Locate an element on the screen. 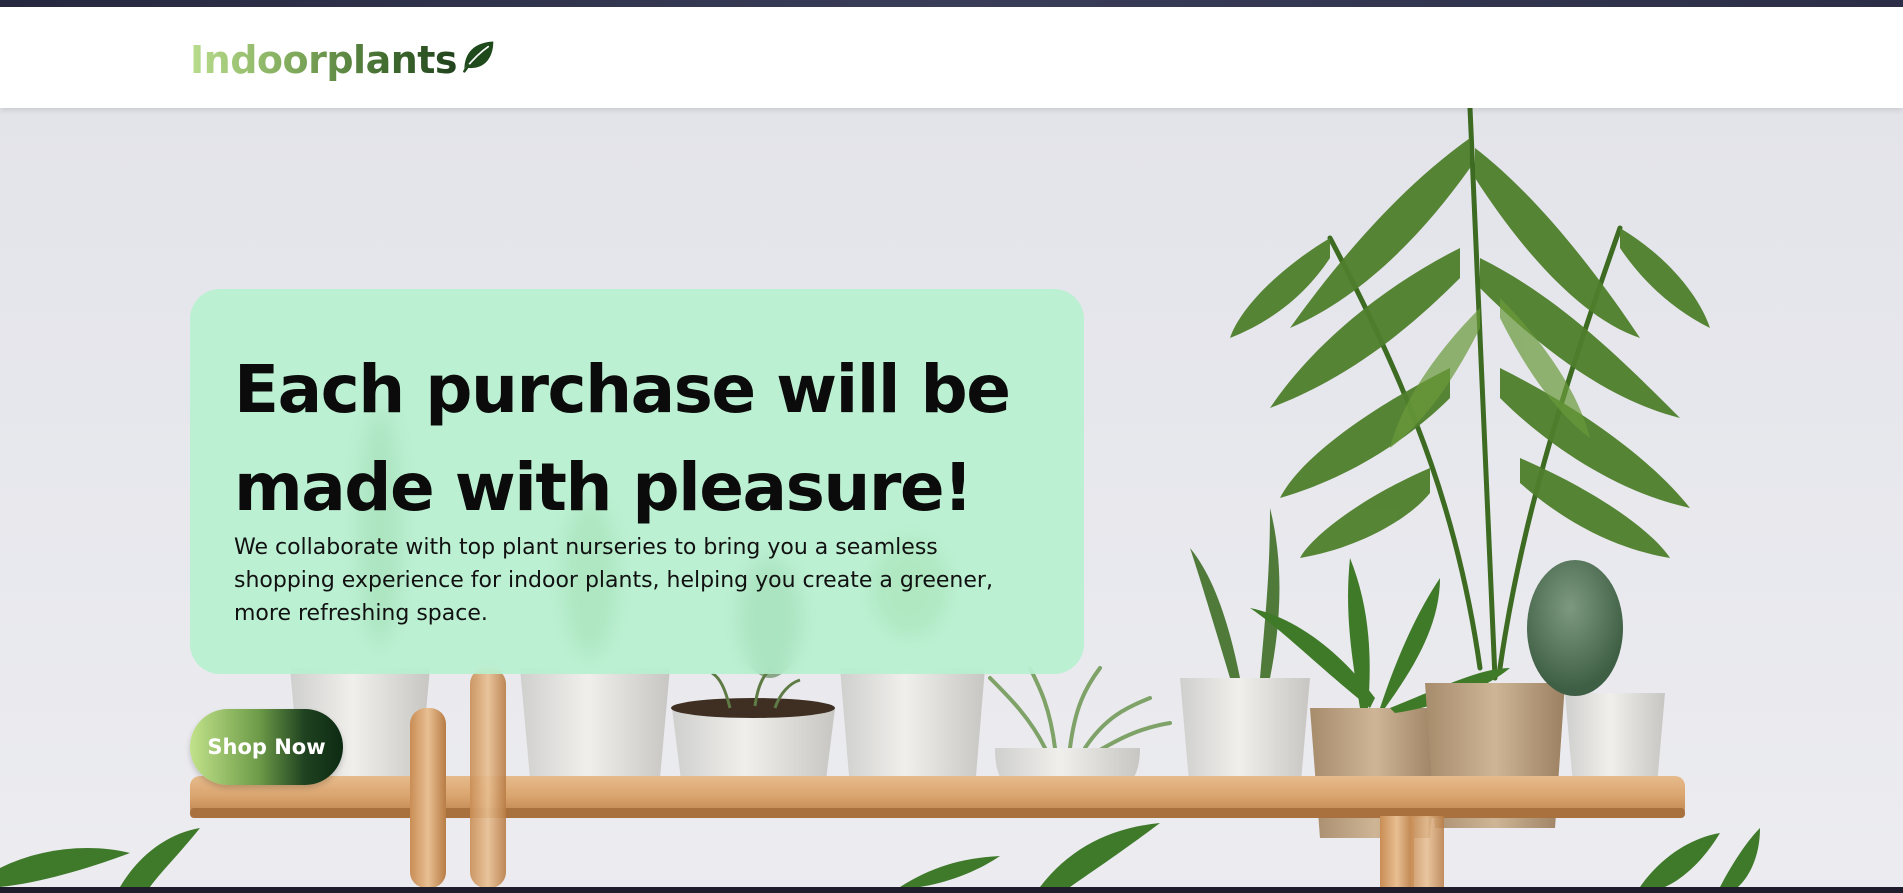 This screenshot has height=893, width=1903. leaf-icon is located at coordinates (478, 57).